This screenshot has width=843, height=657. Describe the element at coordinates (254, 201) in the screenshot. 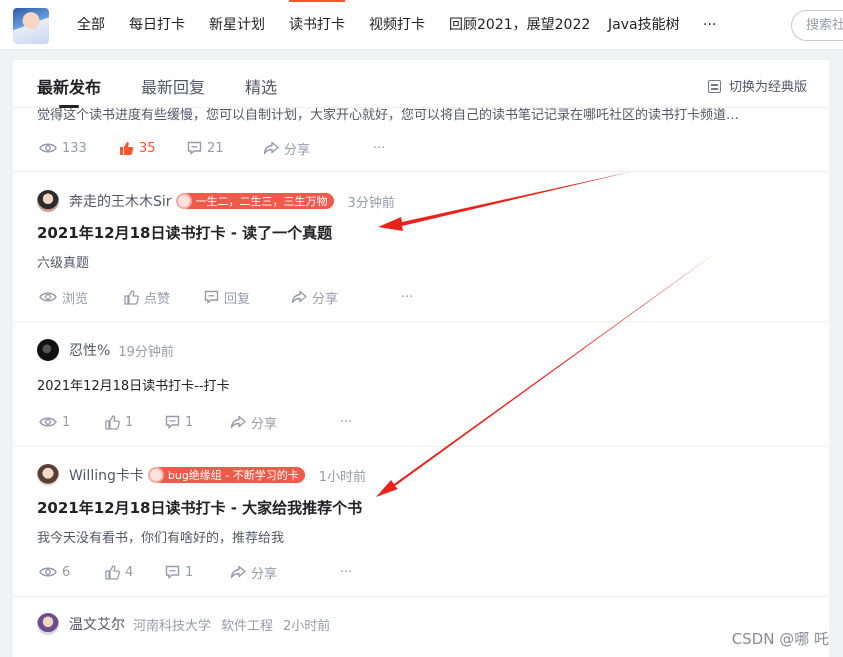

I see `group-badge: 一生二，二生三，三生万物` at that location.